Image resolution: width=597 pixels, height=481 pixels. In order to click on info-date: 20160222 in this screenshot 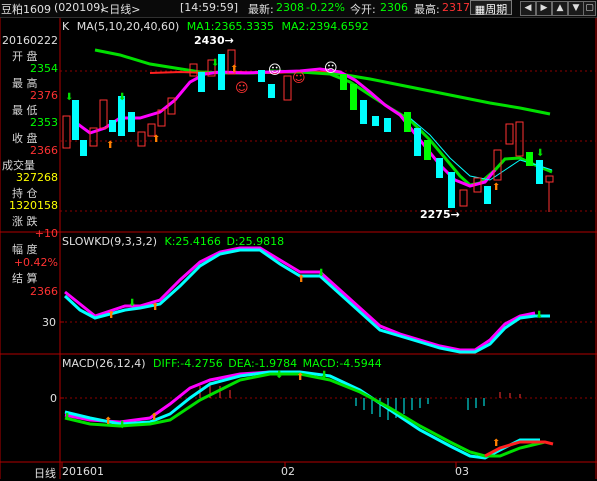, I will do `click(30, 40)`.